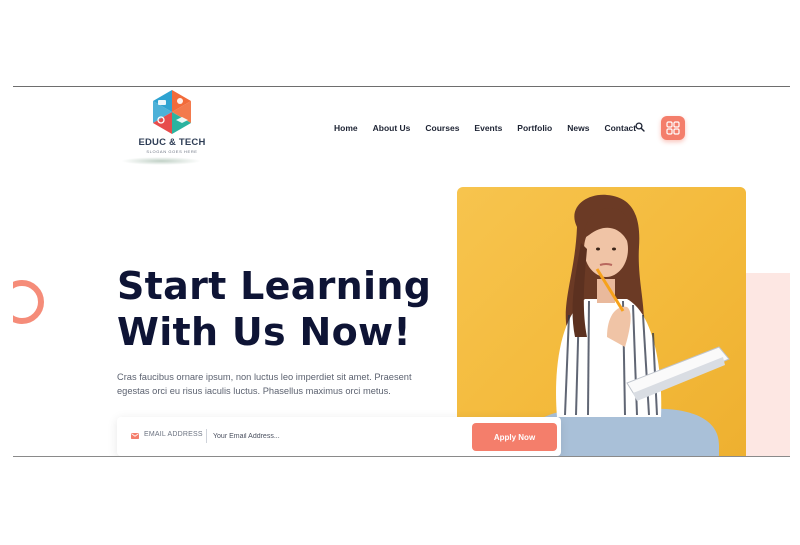 Image resolution: width=800 pixels, height=545 pixels. I want to click on email-label: EMAIL ADDRESS, so click(173, 434).